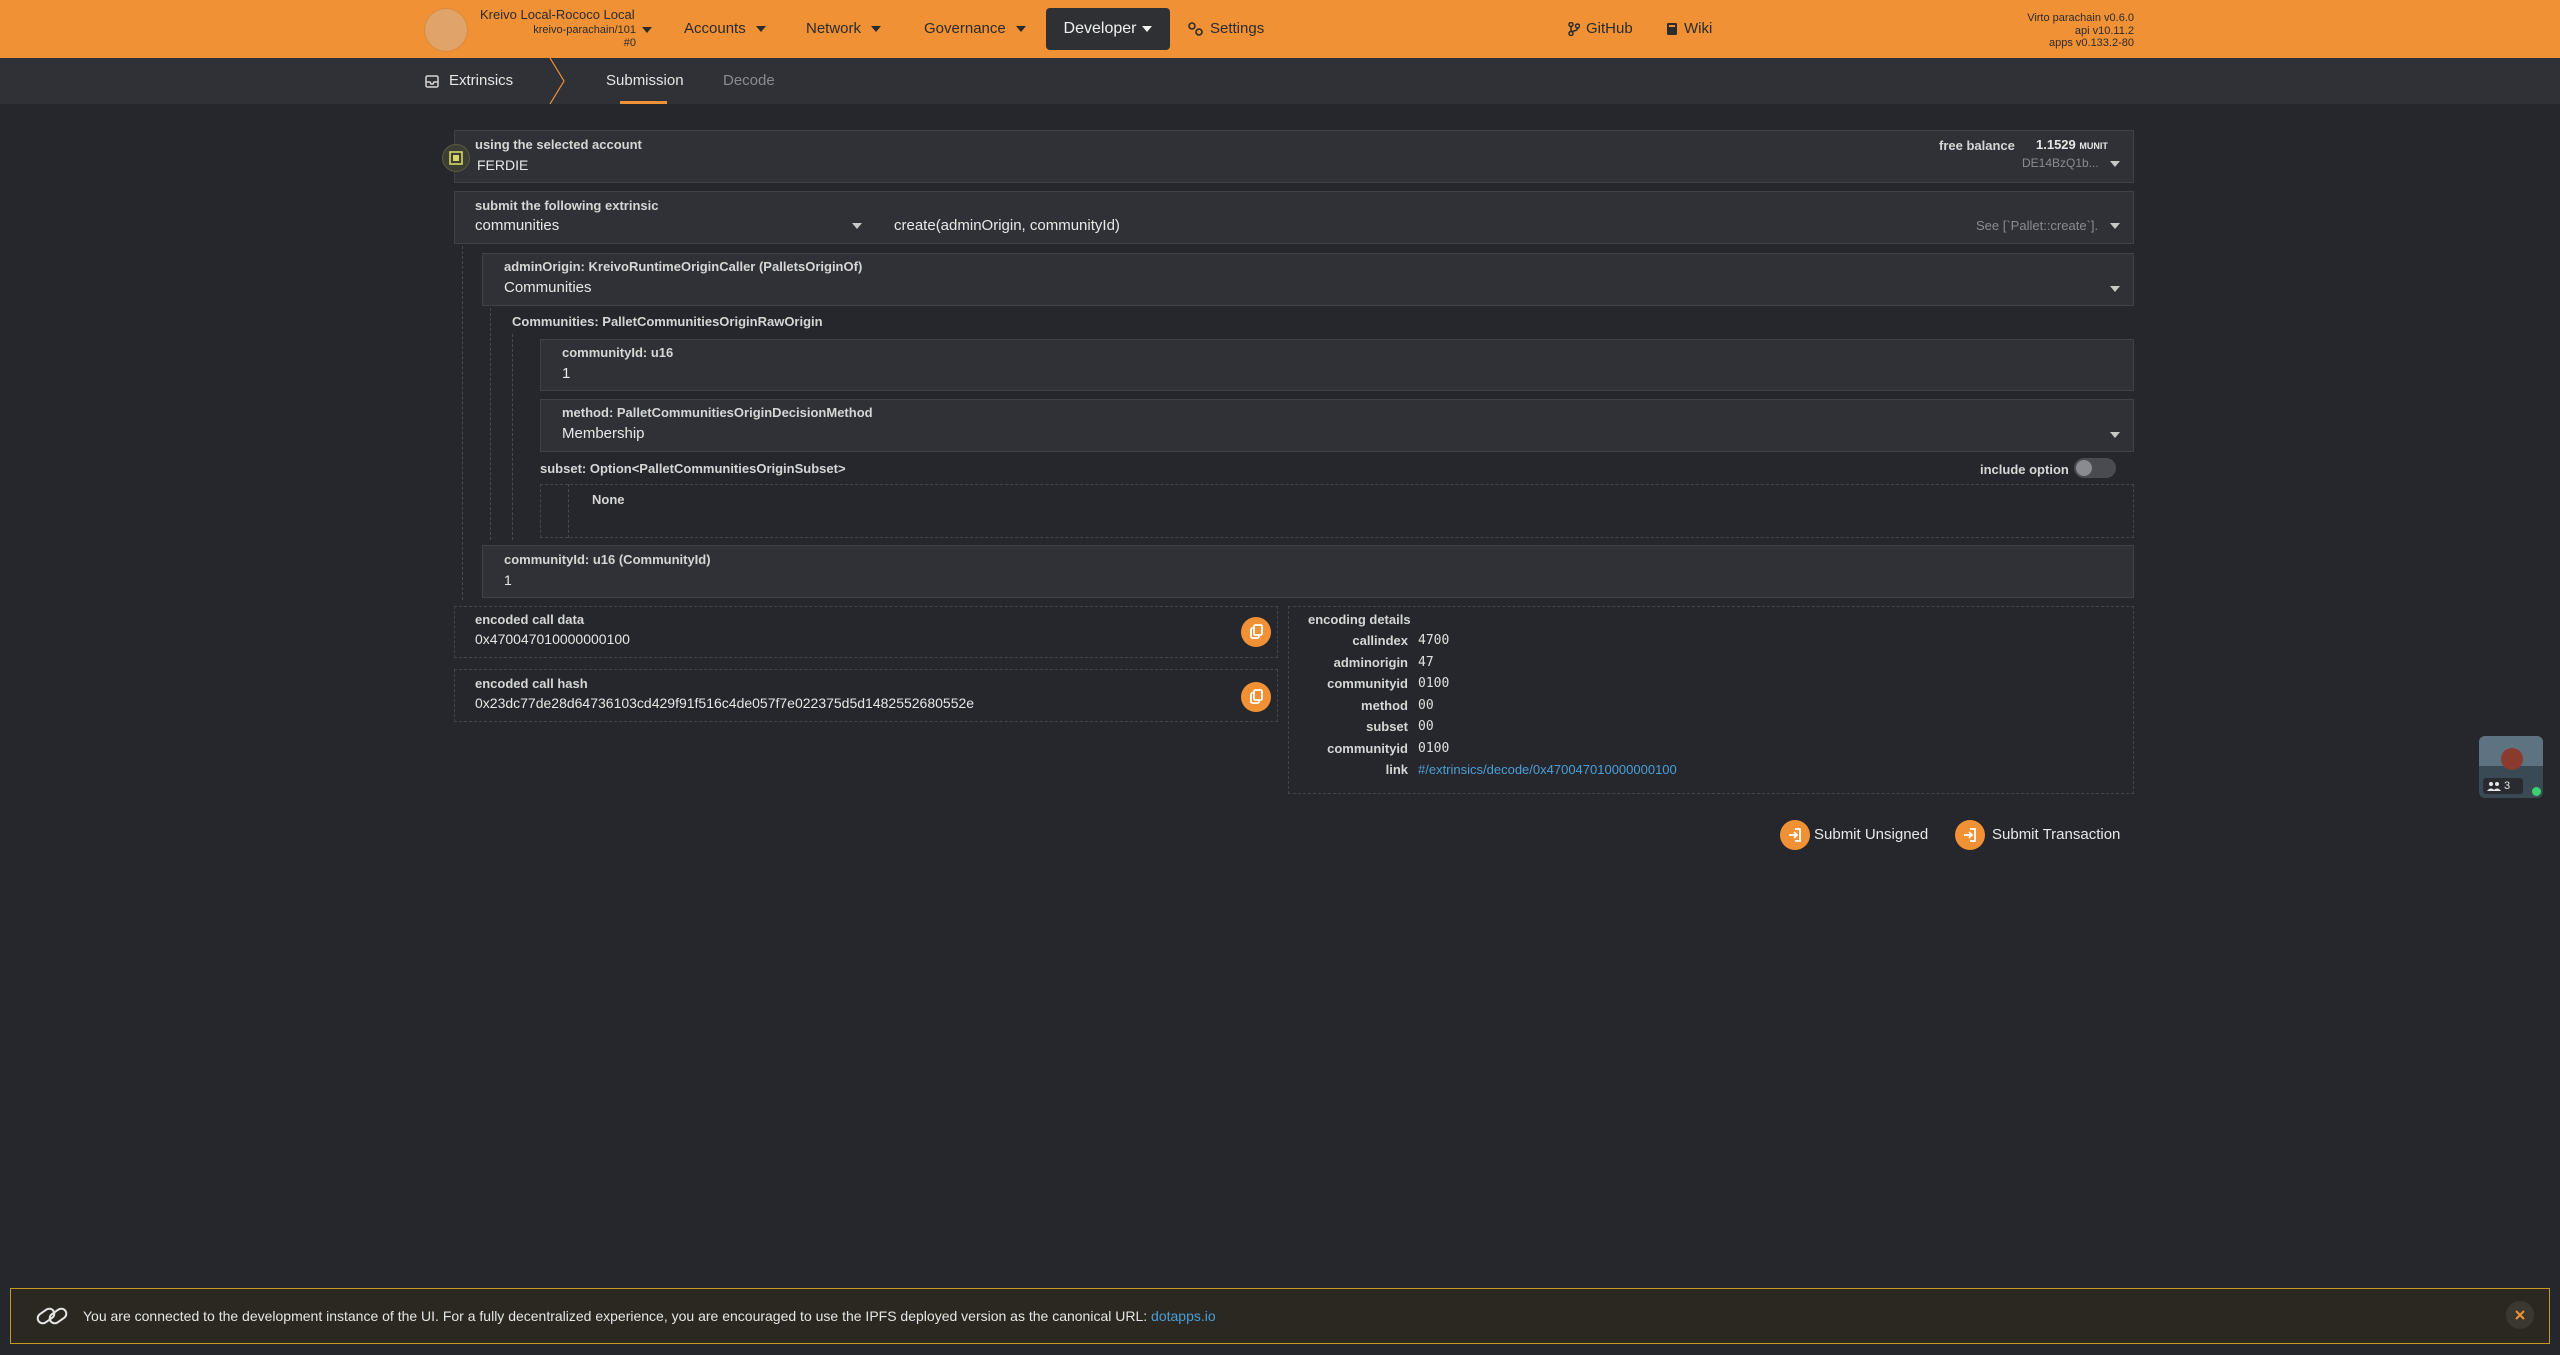 The image size is (2560, 1355). Describe the element at coordinates (552, 639) in the screenshot. I see `encoded-call-data-value: 0x470047010000000100` at that location.